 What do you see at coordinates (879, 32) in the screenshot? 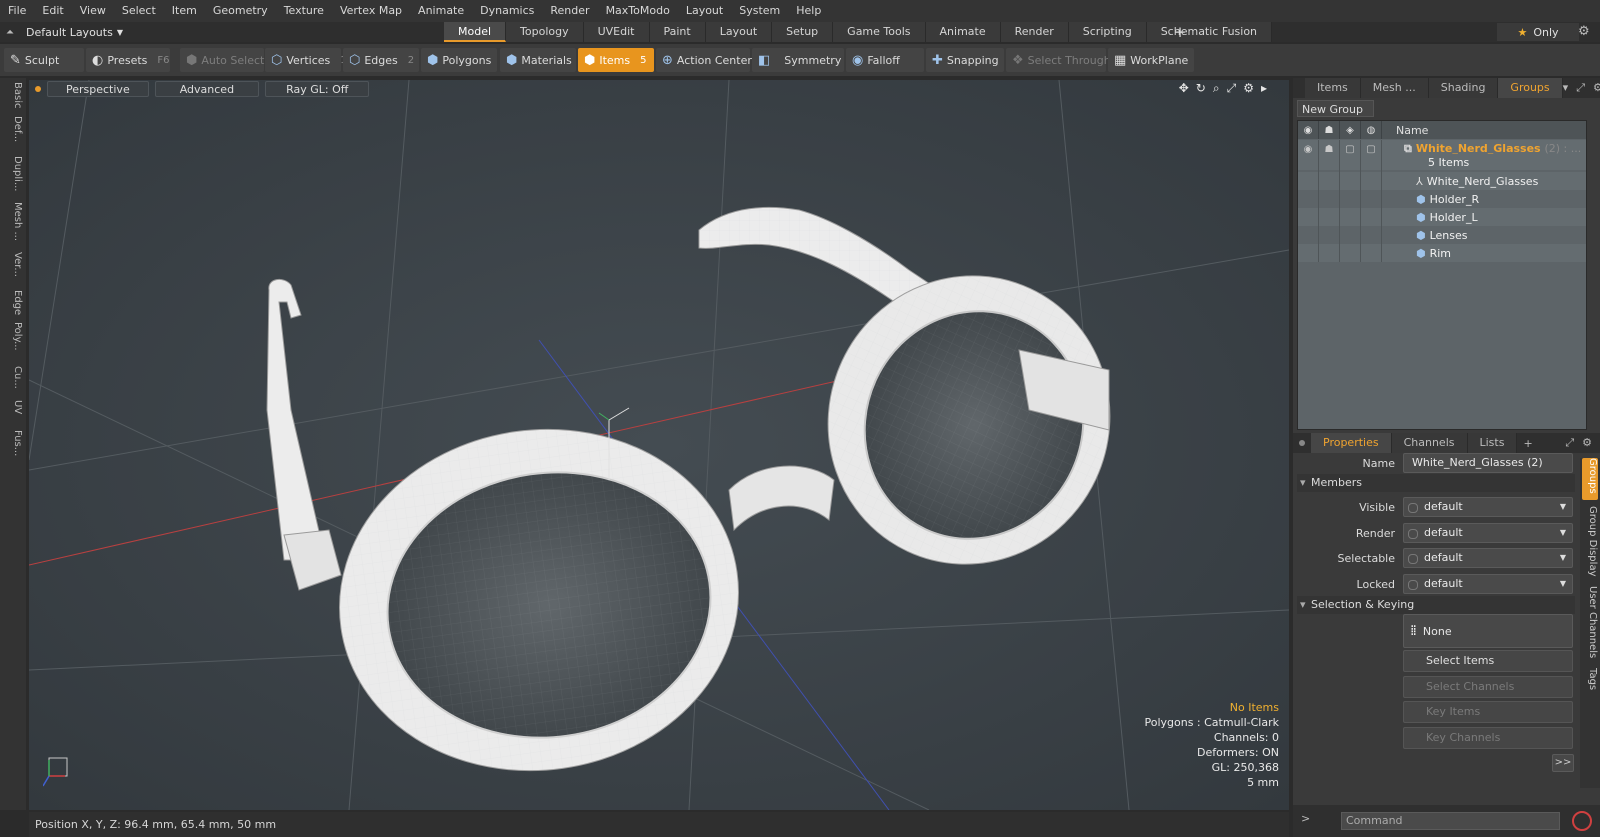
I see `tab-game-tools: Game Tools` at bounding box center [879, 32].